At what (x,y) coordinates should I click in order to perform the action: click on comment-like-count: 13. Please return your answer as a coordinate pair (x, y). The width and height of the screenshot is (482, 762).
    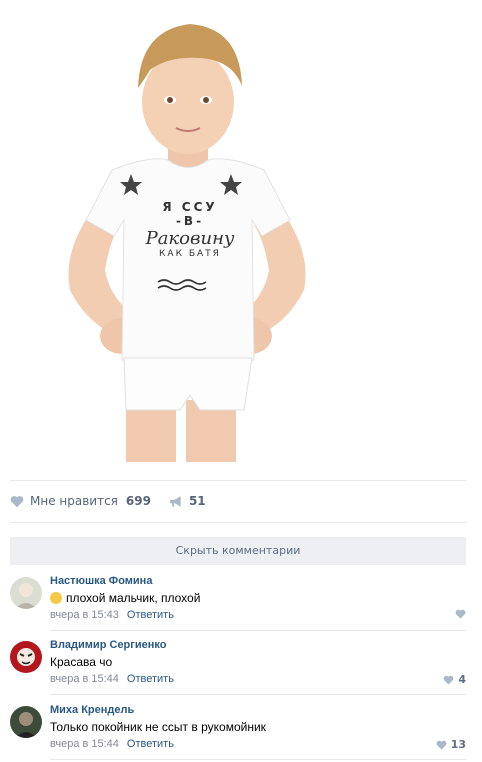
    Looking at the image, I should click on (458, 744).